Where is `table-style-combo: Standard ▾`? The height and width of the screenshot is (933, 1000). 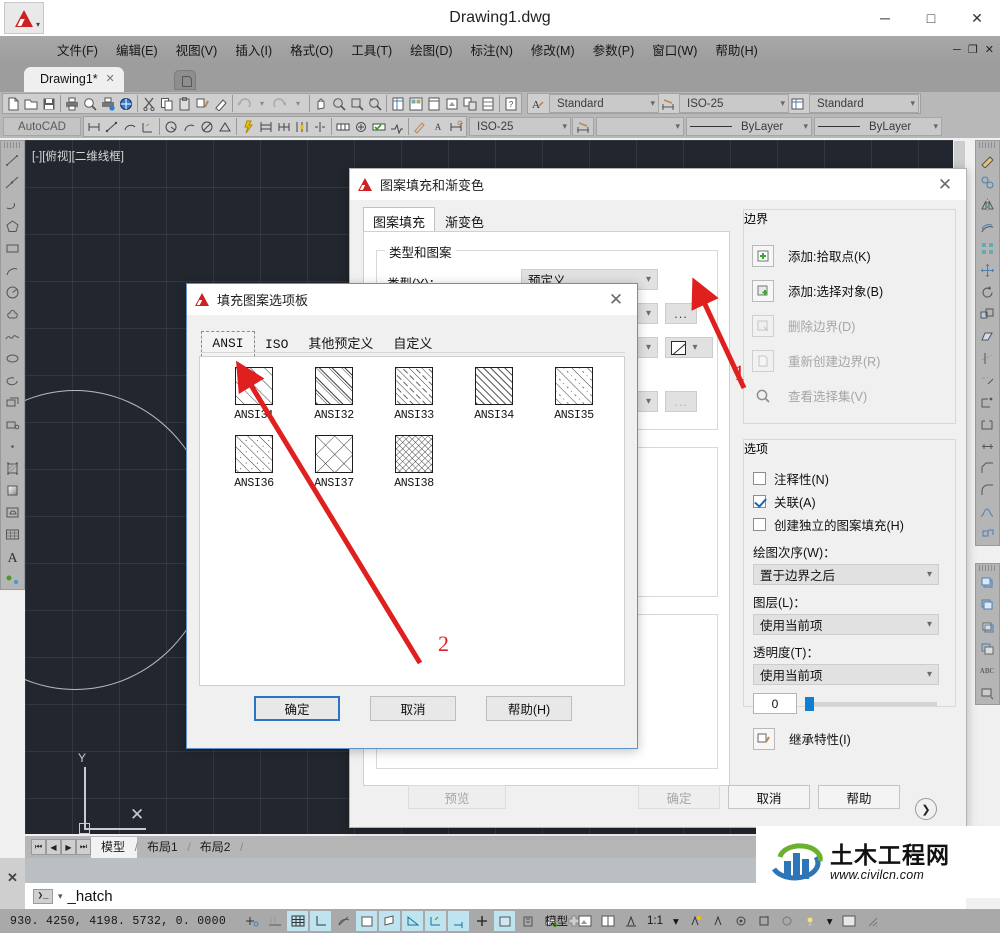 table-style-combo: Standard ▾ is located at coordinates (864, 103).